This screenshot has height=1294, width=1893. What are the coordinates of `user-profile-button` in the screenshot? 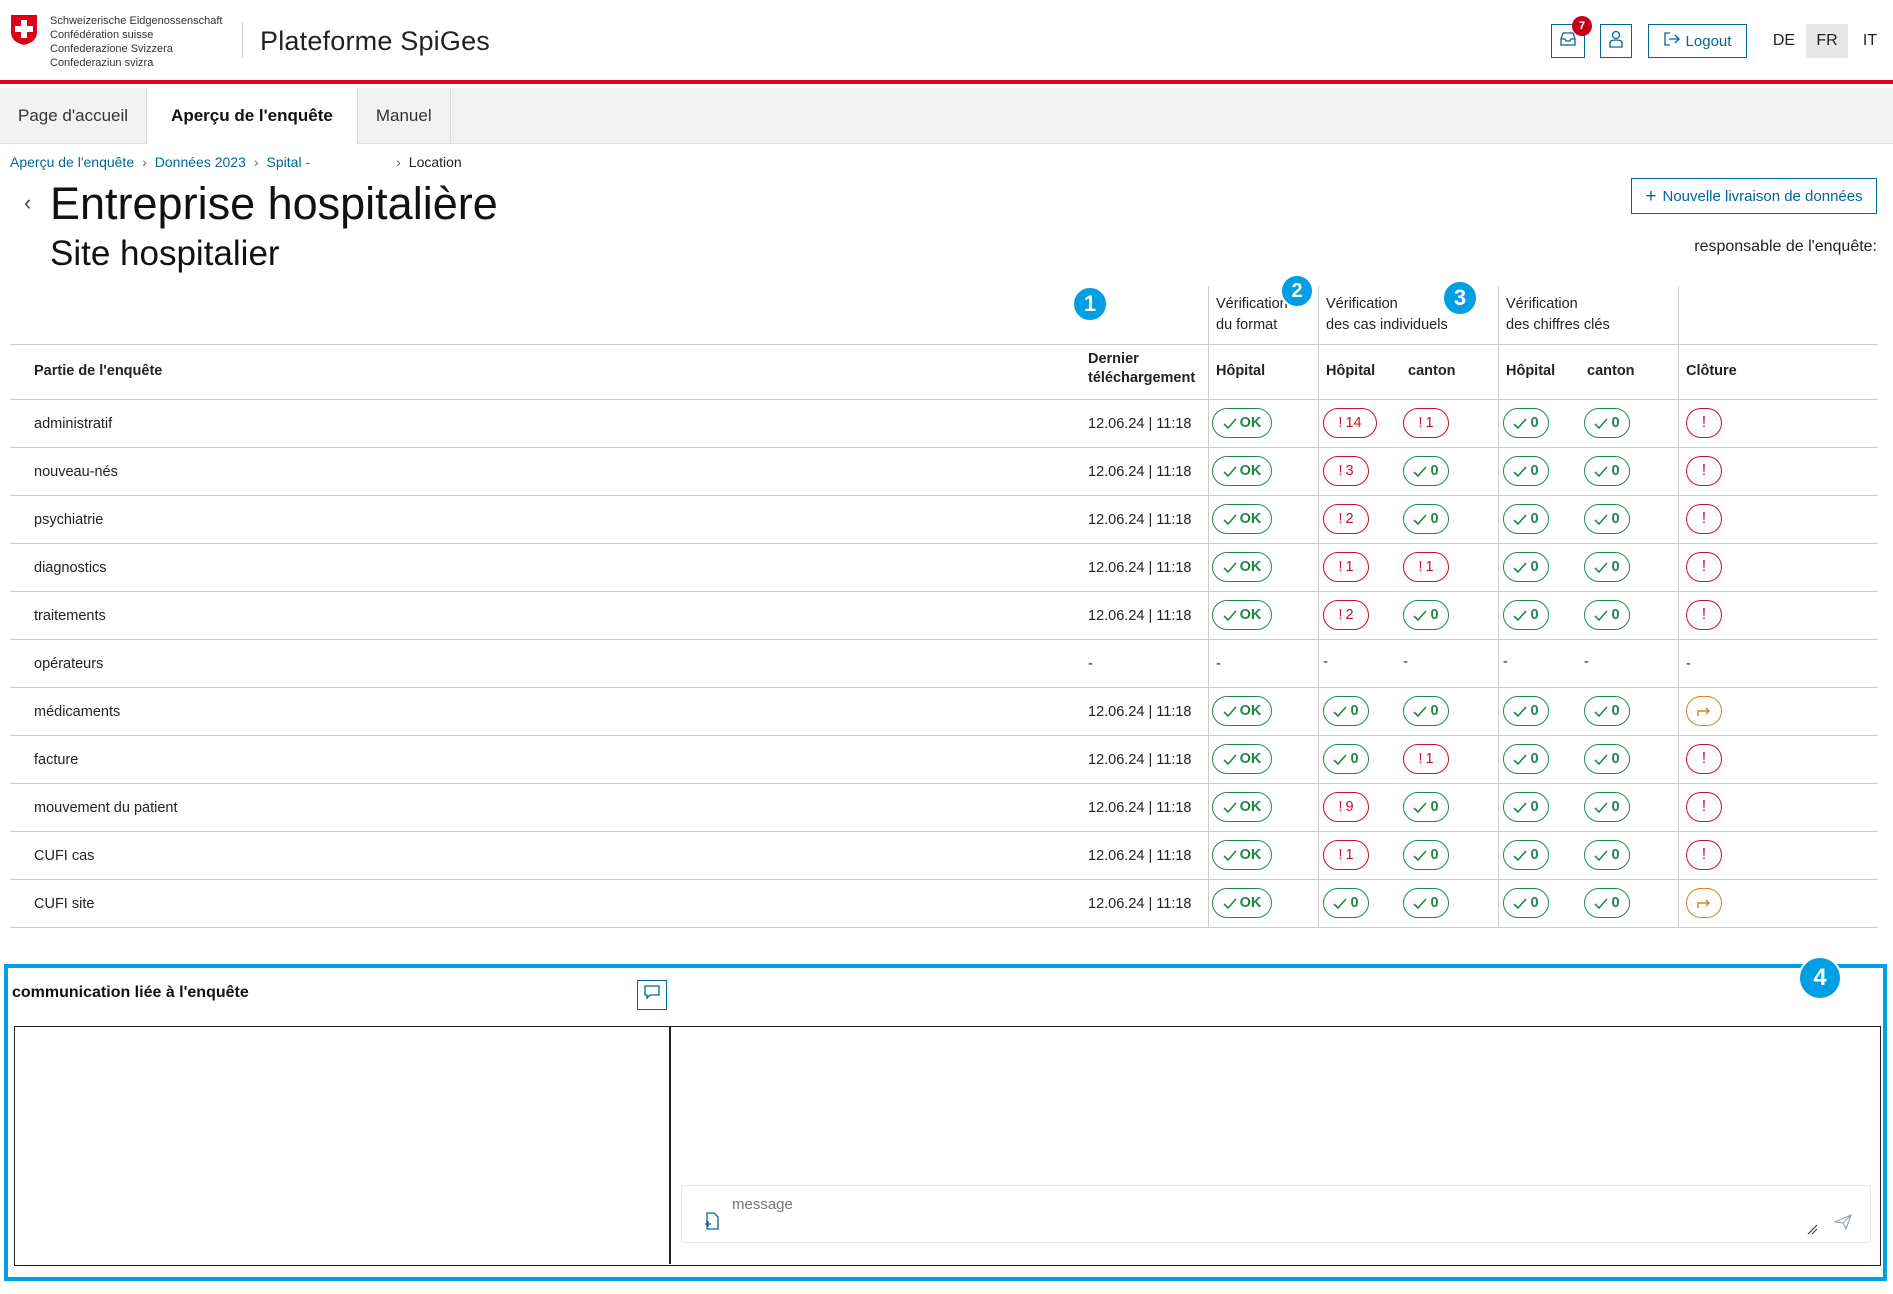 It's located at (1616, 41).